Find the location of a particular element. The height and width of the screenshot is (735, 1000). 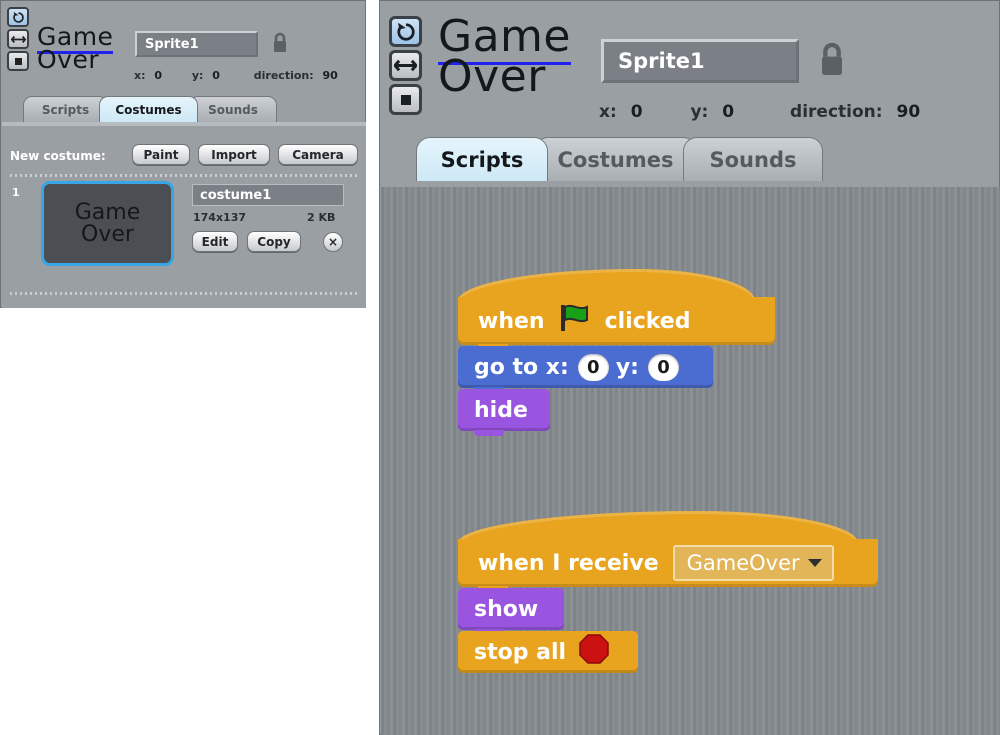

block-when-flag-clicked: when clicked is located at coordinates (616, 309).